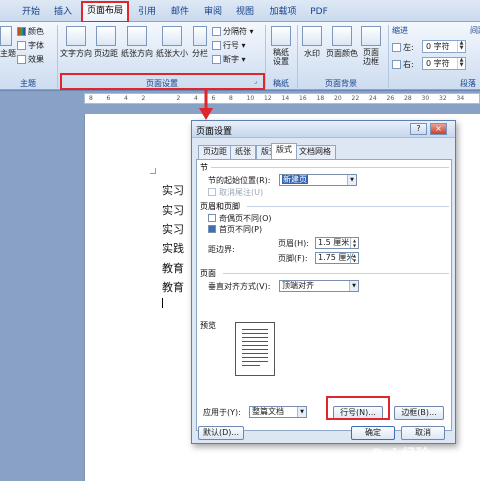  What do you see at coordinates (229, 45) in the screenshot?
I see `line-numbers-ribbon-button: 行号 ▾` at bounding box center [229, 45].